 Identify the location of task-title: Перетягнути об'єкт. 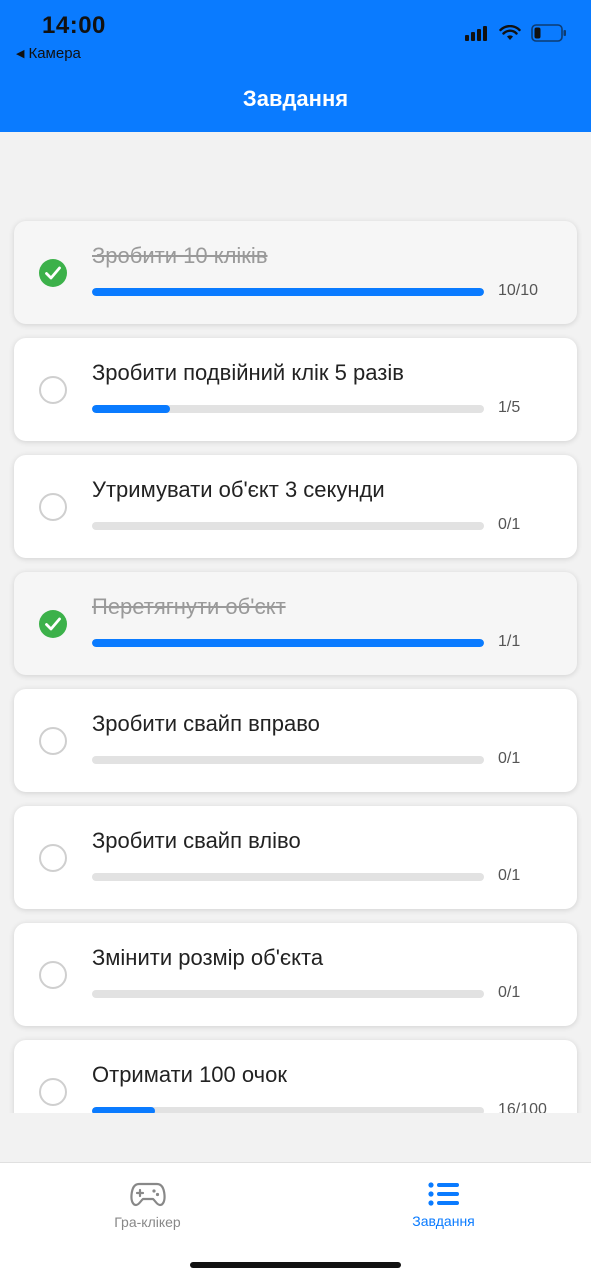
(189, 606).